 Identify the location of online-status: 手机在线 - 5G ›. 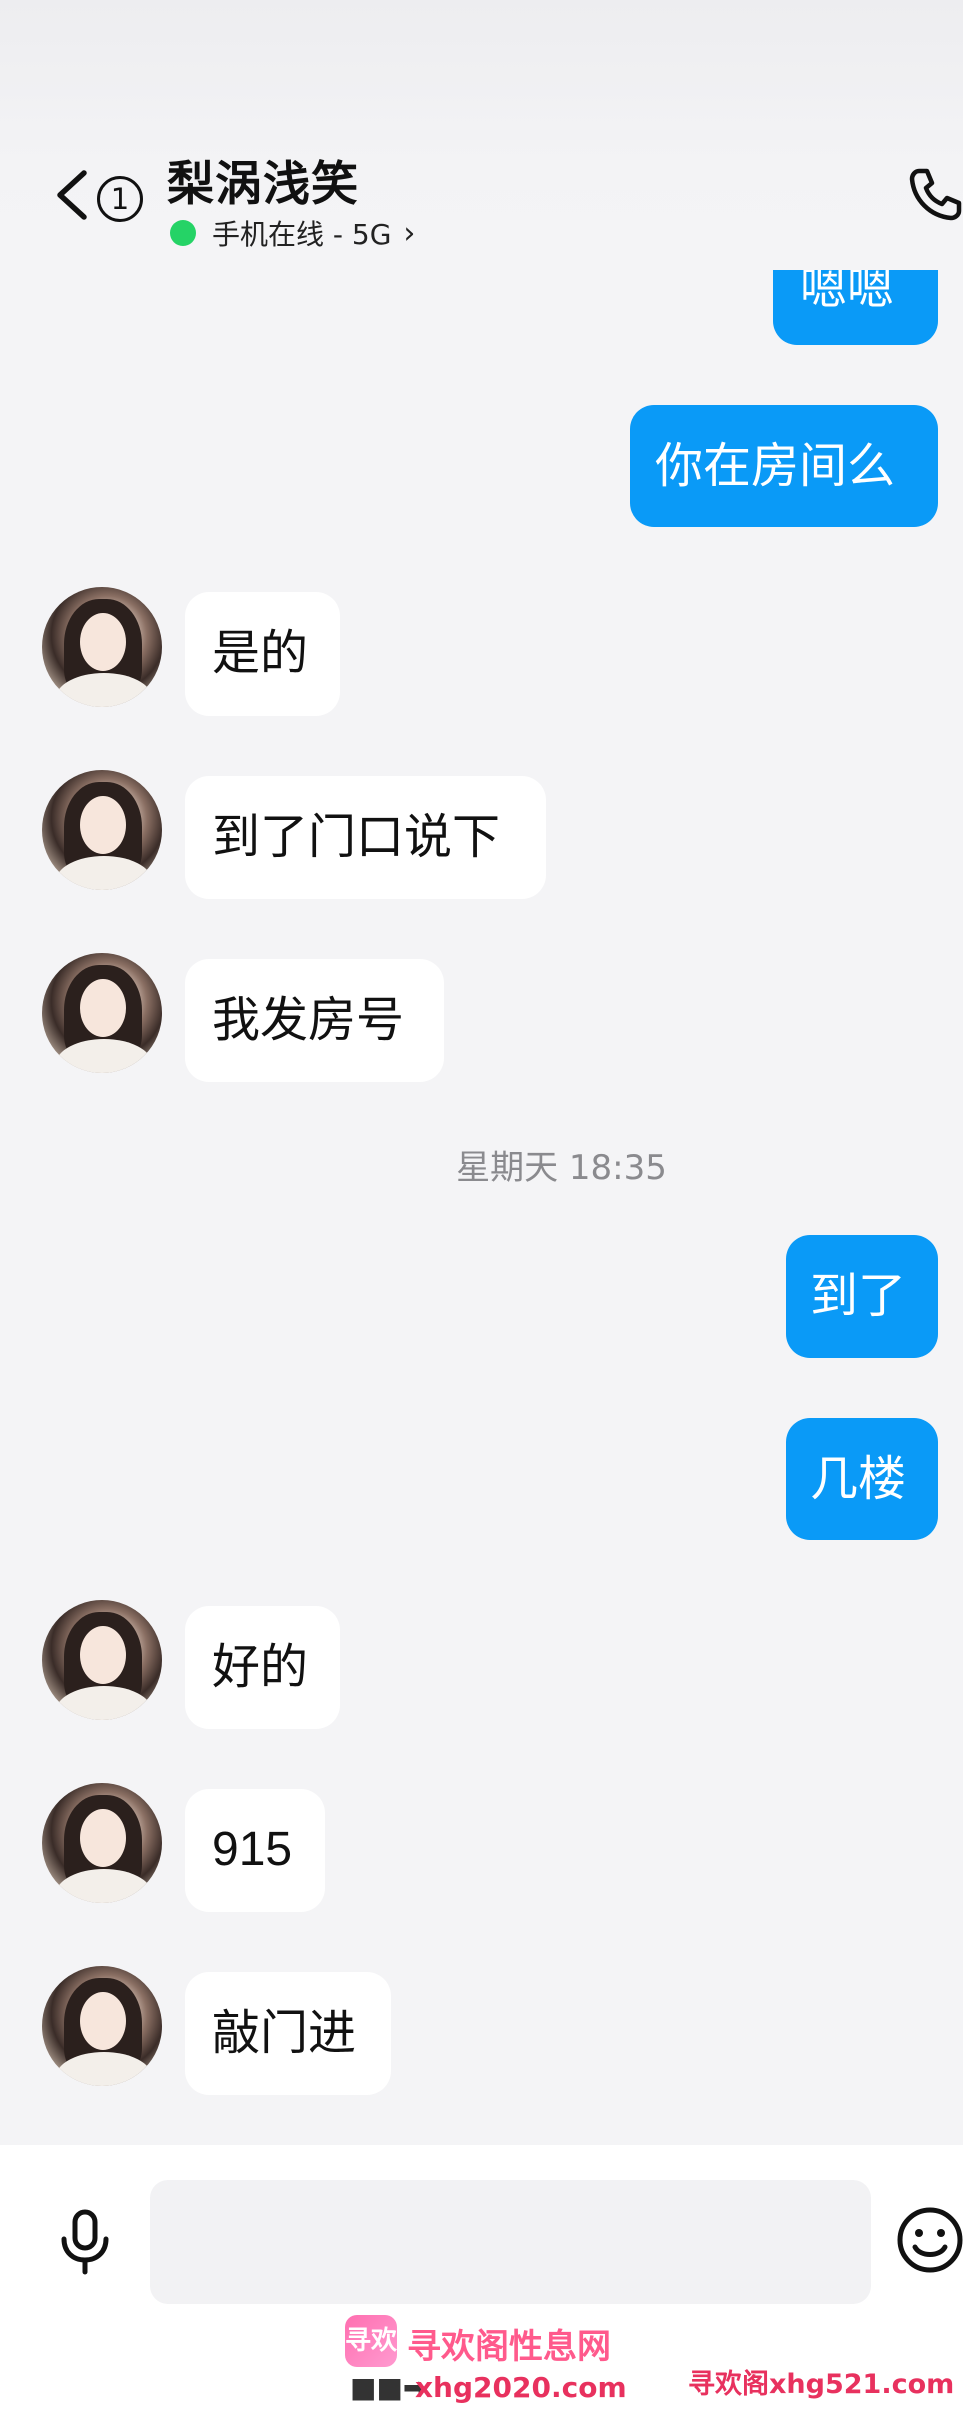
(292, 233).